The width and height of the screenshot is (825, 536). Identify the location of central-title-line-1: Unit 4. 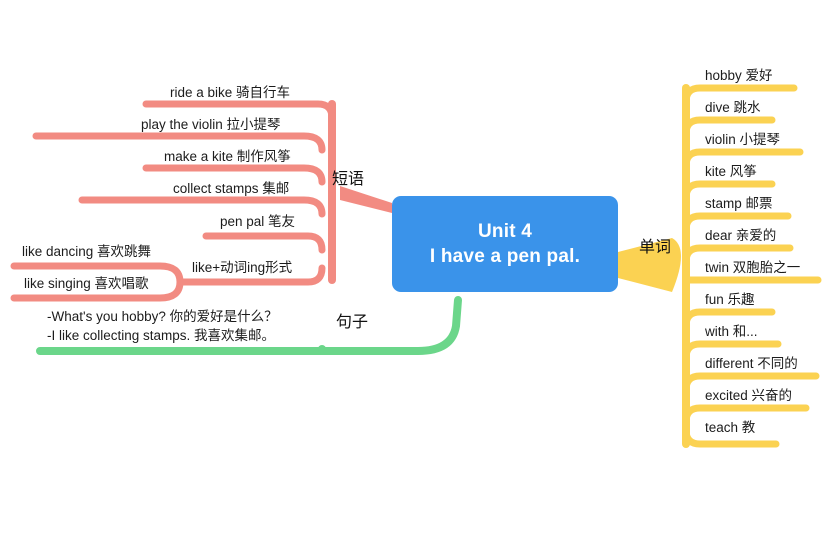
(505, 231).